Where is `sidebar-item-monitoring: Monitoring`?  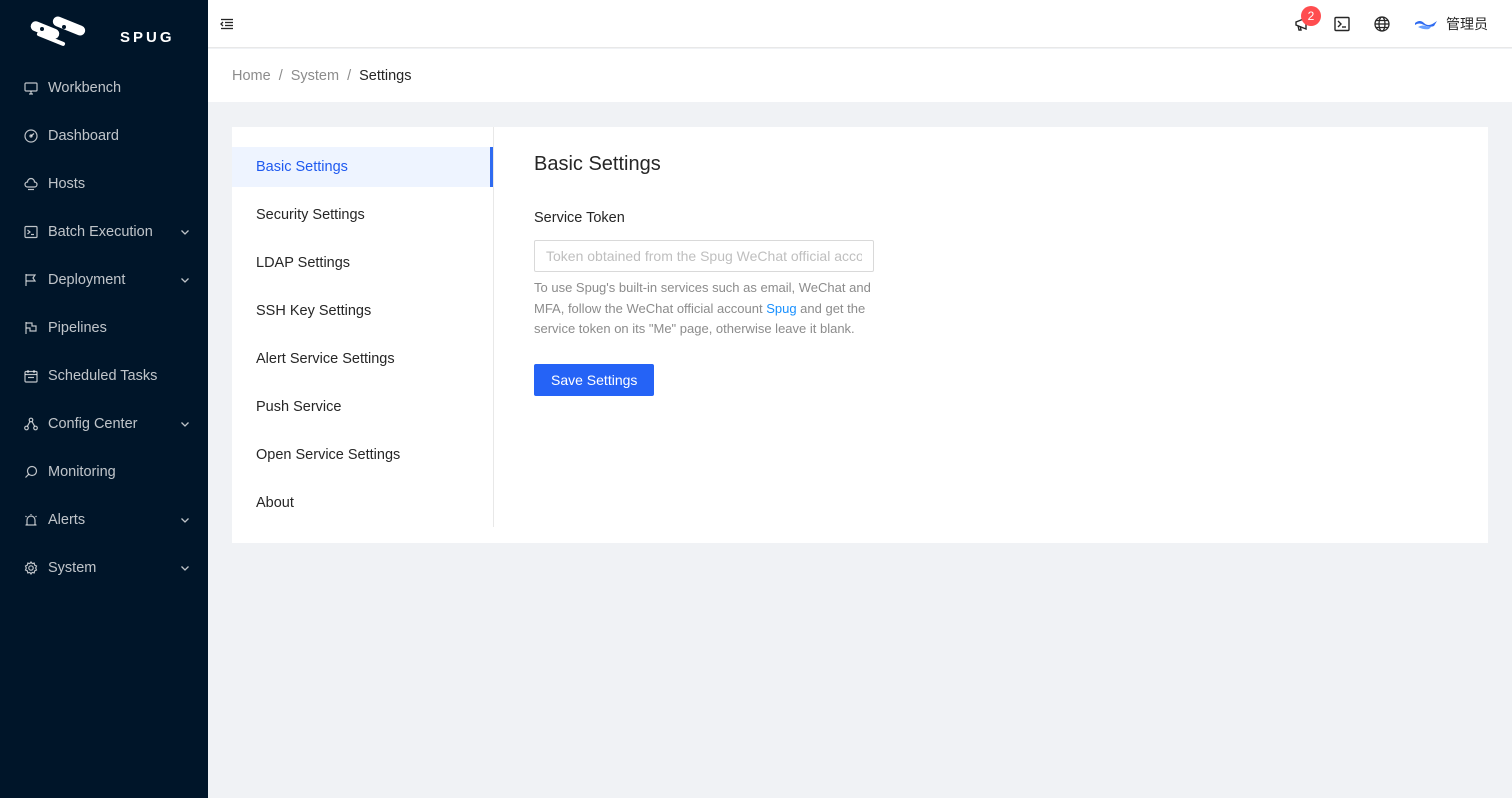
sidebar-item-monitoring: Monitoring is located at coordinates (104, 472).